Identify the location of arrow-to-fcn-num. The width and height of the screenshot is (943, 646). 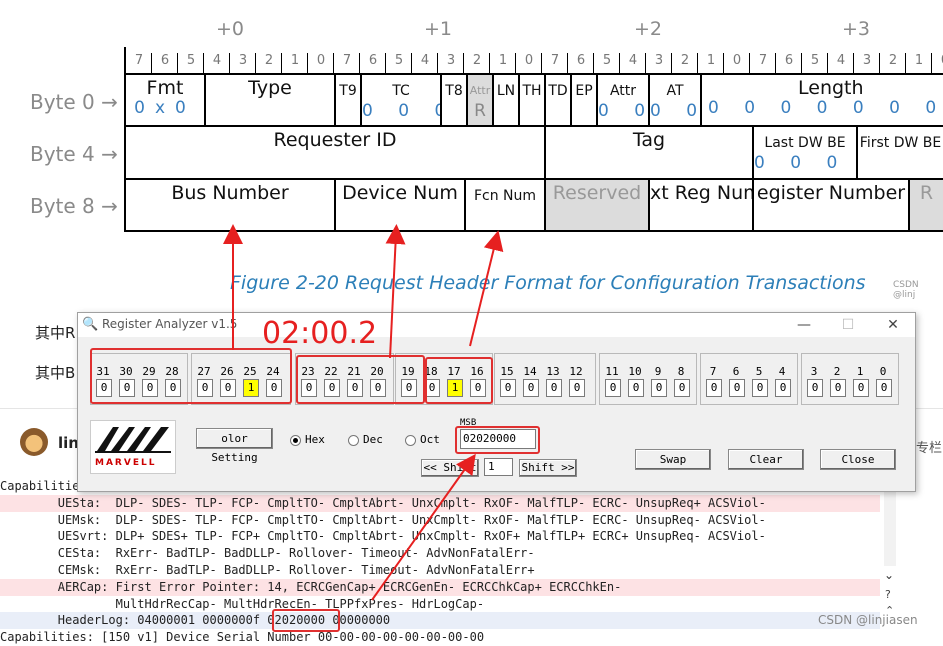
(486, 288).